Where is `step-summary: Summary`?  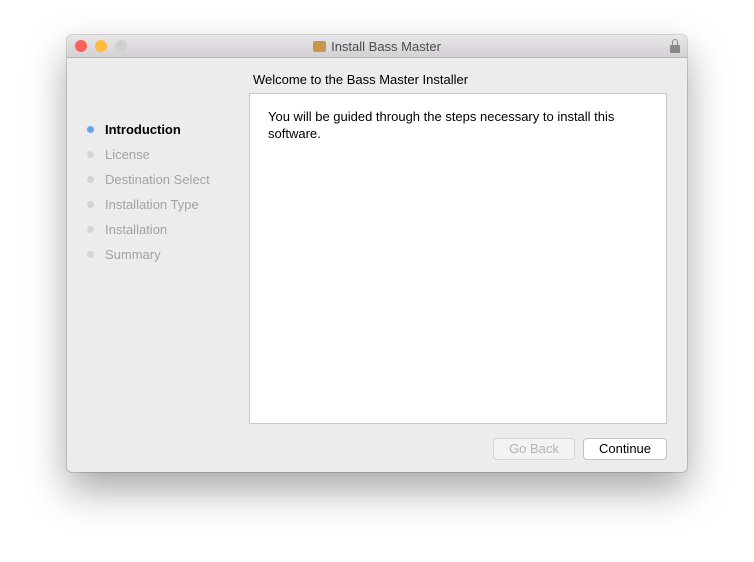 step-summary: Summary is located at coordinates (148, 254).